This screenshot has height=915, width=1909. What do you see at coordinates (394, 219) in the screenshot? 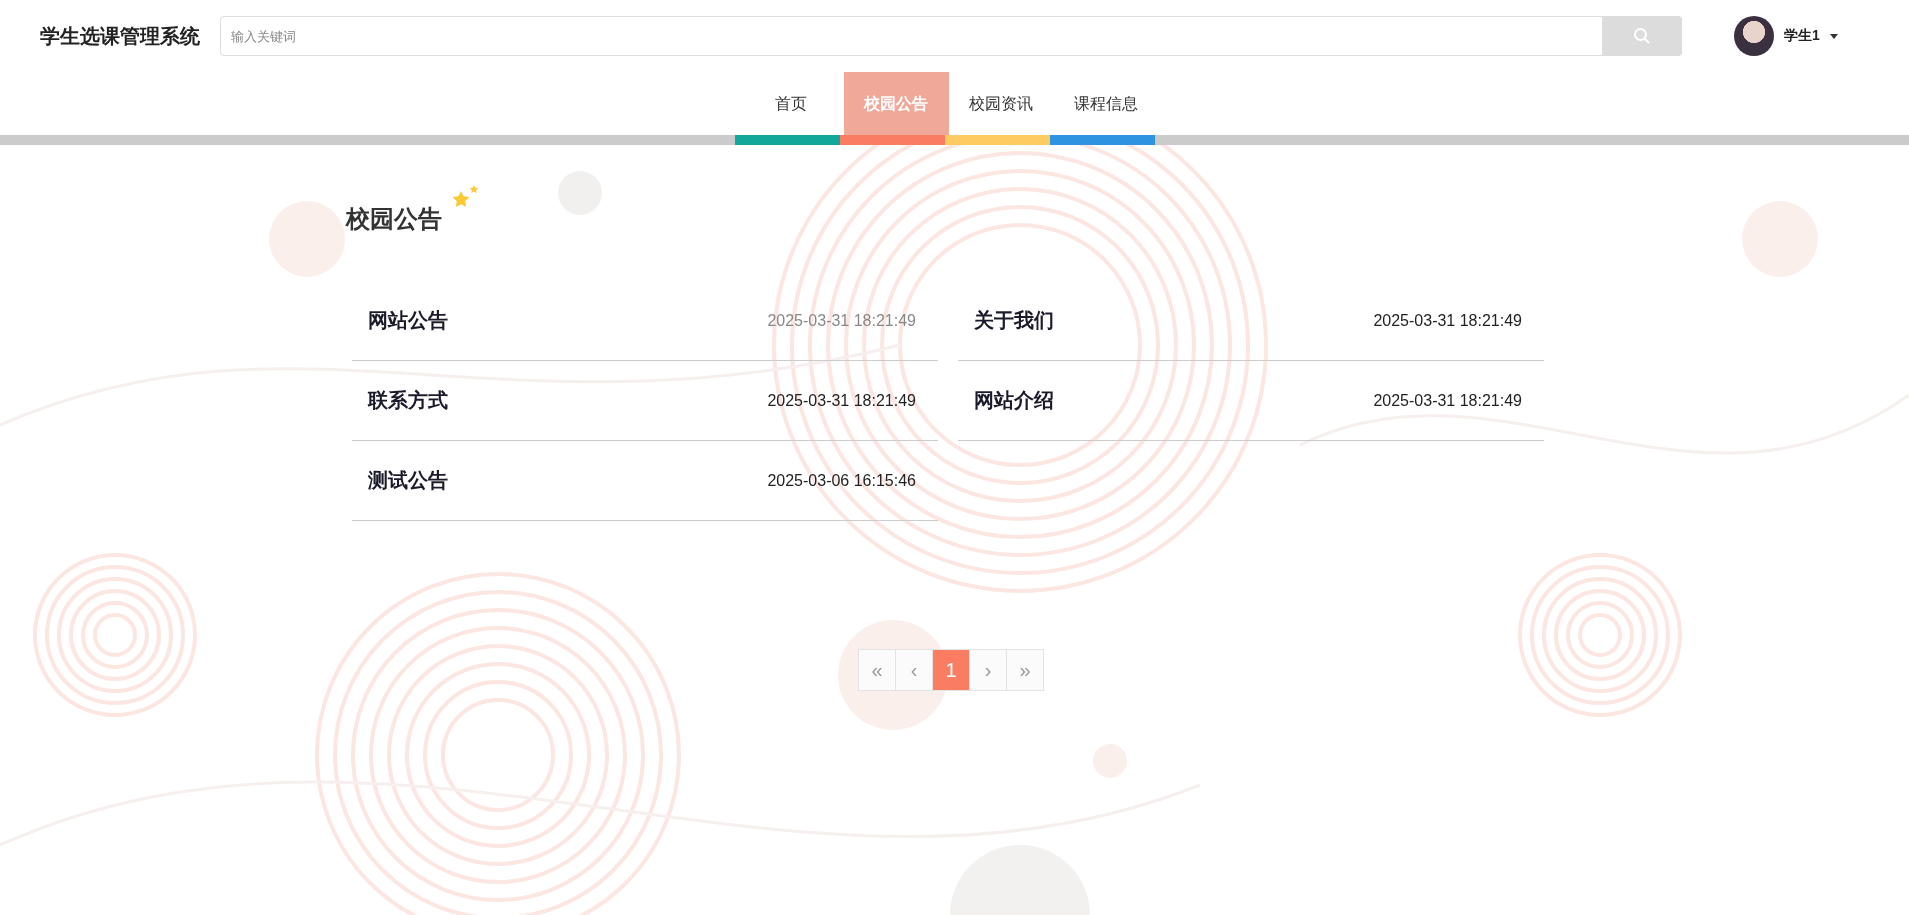
I see `section-title: 校园公告` at bounding box center [394, 219].